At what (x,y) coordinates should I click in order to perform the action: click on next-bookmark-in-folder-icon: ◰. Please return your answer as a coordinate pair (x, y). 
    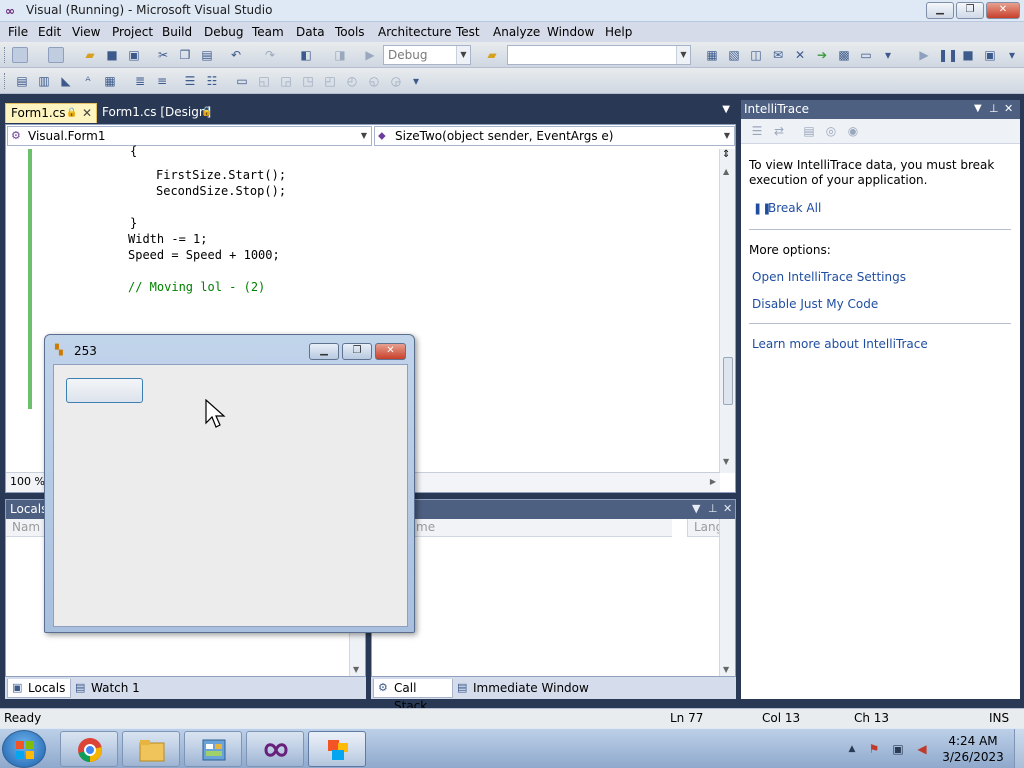
    Looking at the image, I should click on (330, 81).